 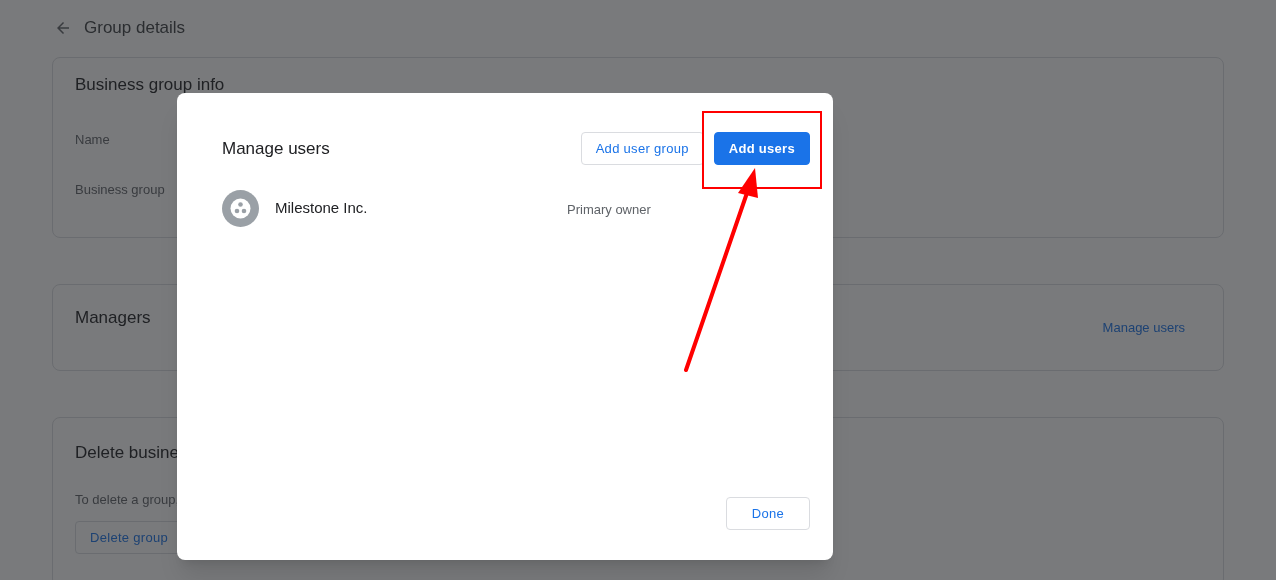 I want to click on card-title: Delete busine, so click(x=127, y=453).